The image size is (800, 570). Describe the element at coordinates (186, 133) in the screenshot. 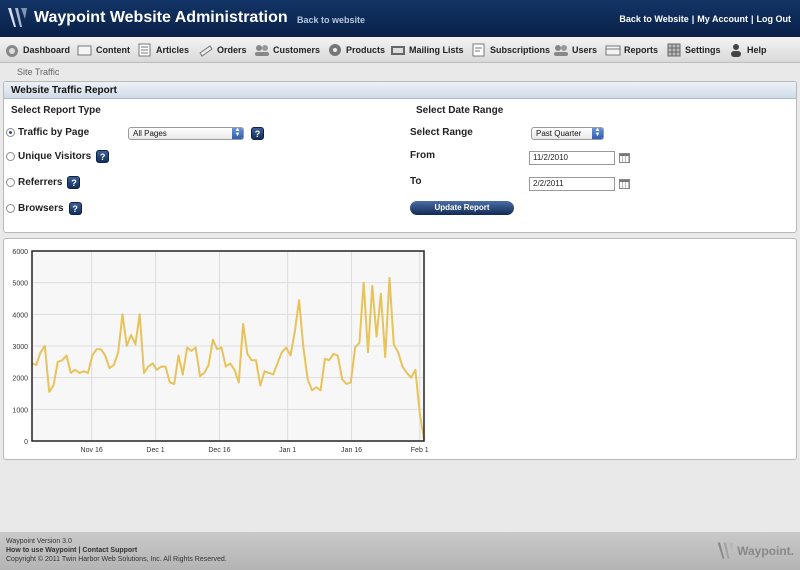

I see `page-select: All Pages ▲ ▼` at that location.